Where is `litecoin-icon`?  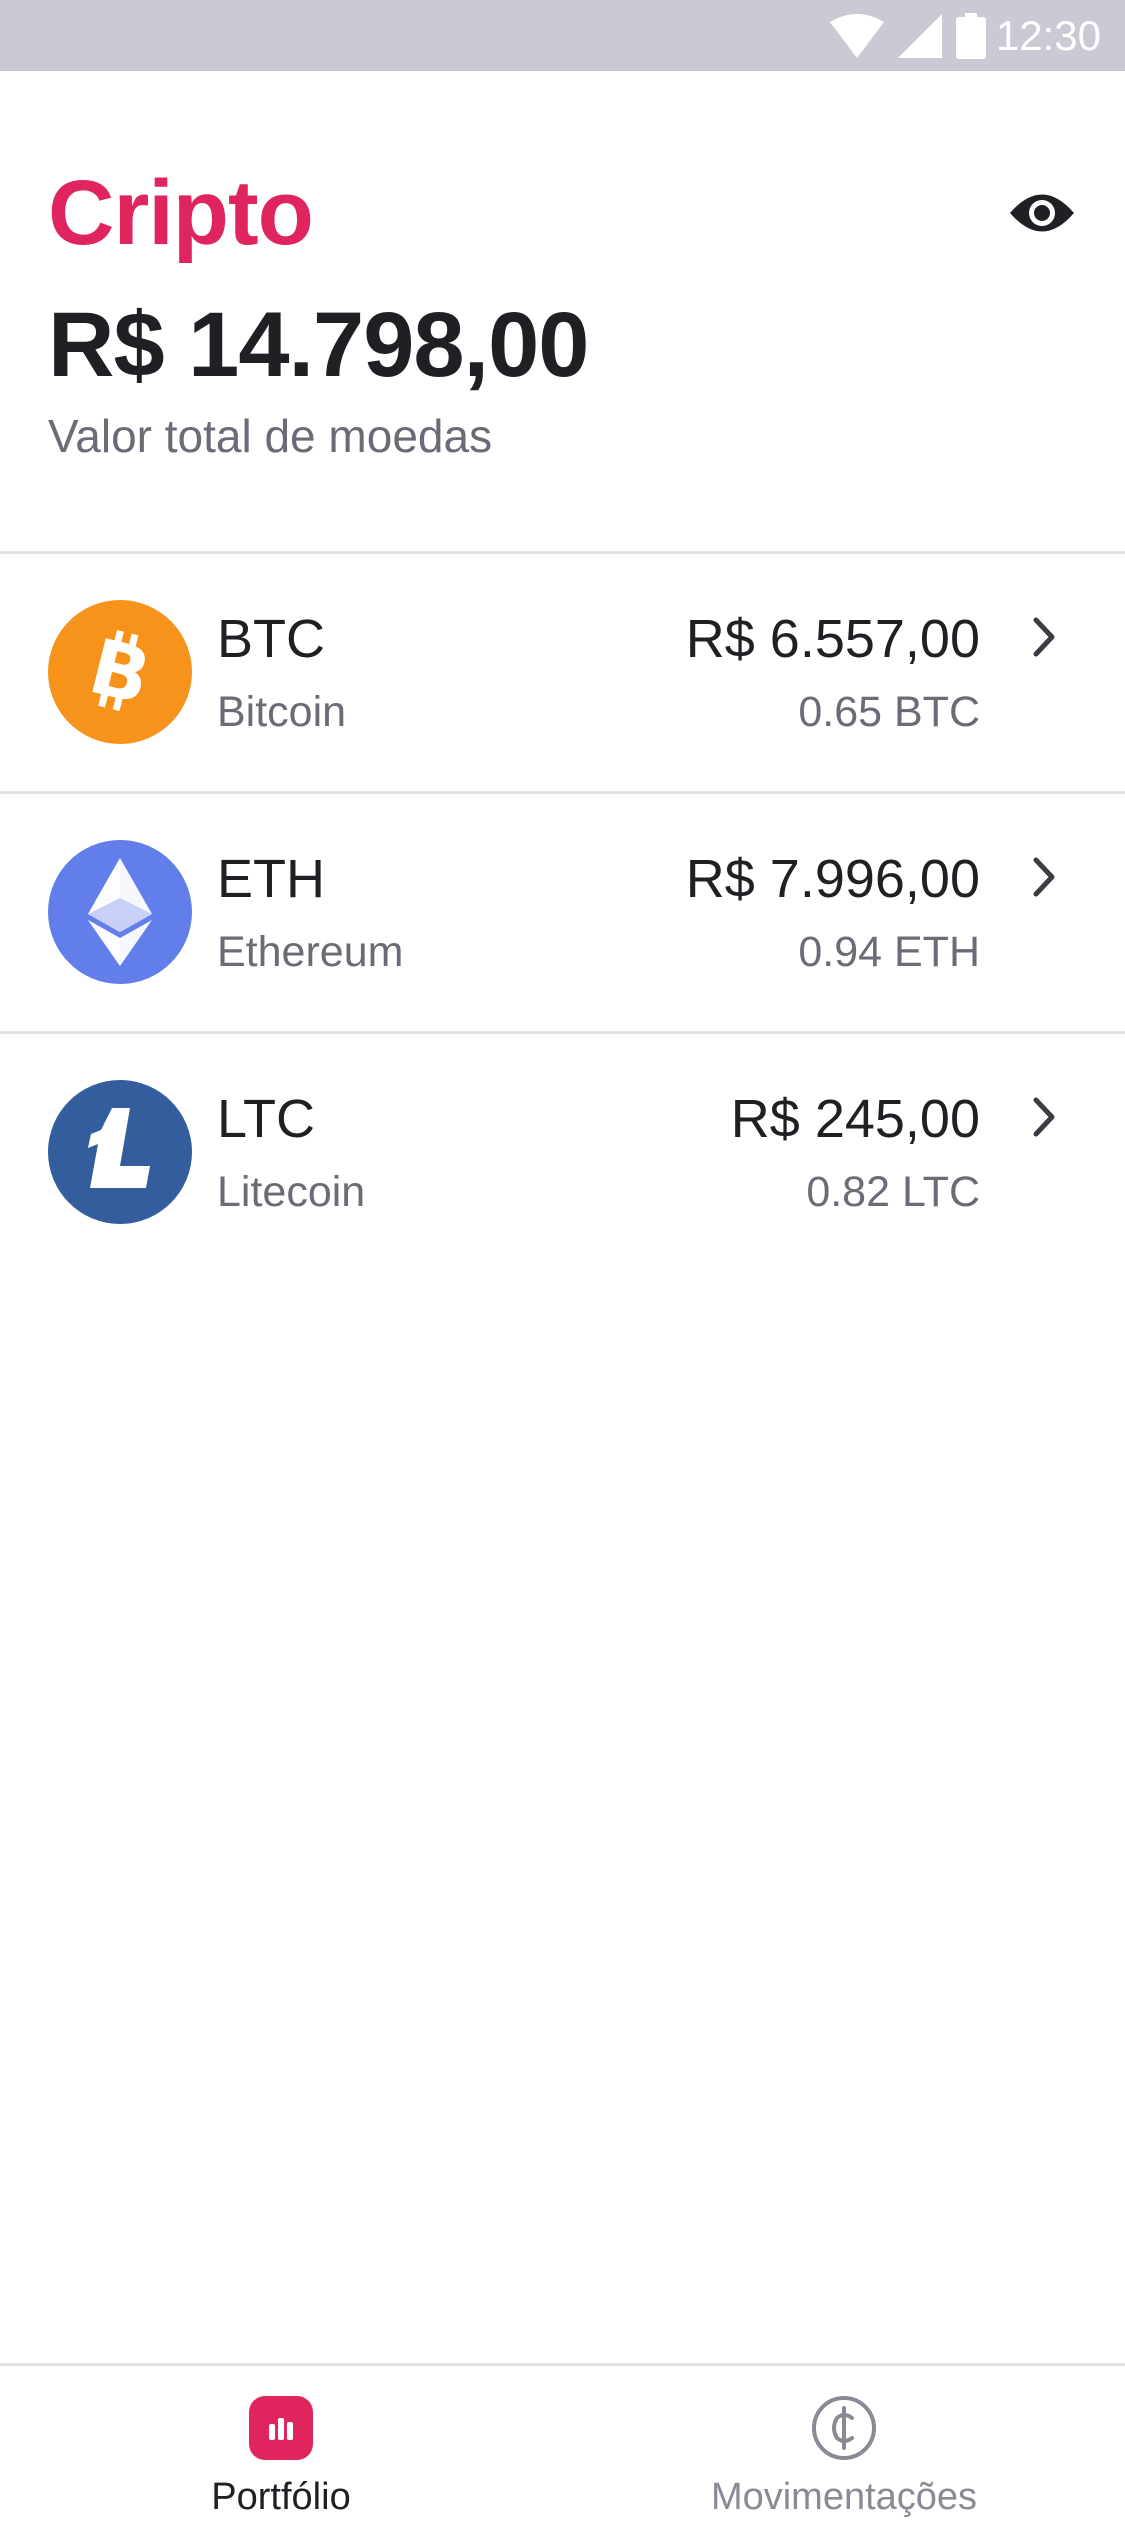
litecoin-icon is located at coordinates (120, 1152).